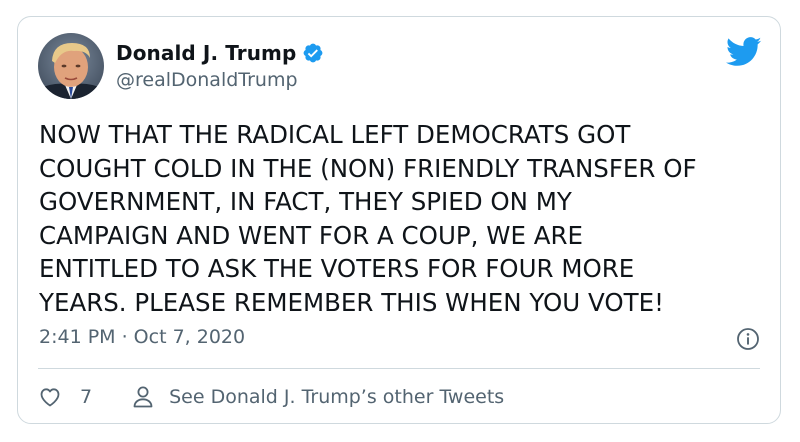 This screenshot has height=442, width=800. Describe the element at coordinates (50, 397) in the screenshot. I see `heart-icon` at that location.